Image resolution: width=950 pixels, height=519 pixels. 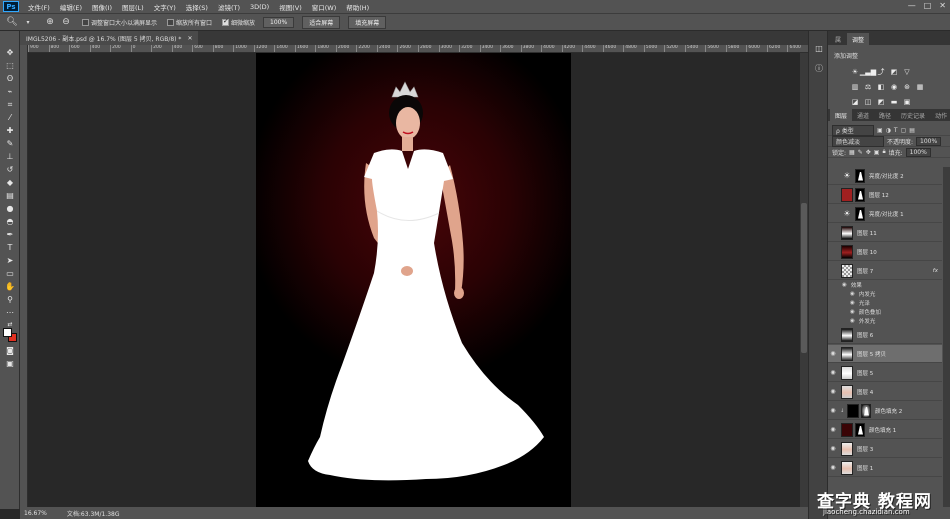 What do you see at coordinates (229, 7) in the screenshot?
I see `menu-filter: 滤镜(T)` at bounding box center [229, 7].